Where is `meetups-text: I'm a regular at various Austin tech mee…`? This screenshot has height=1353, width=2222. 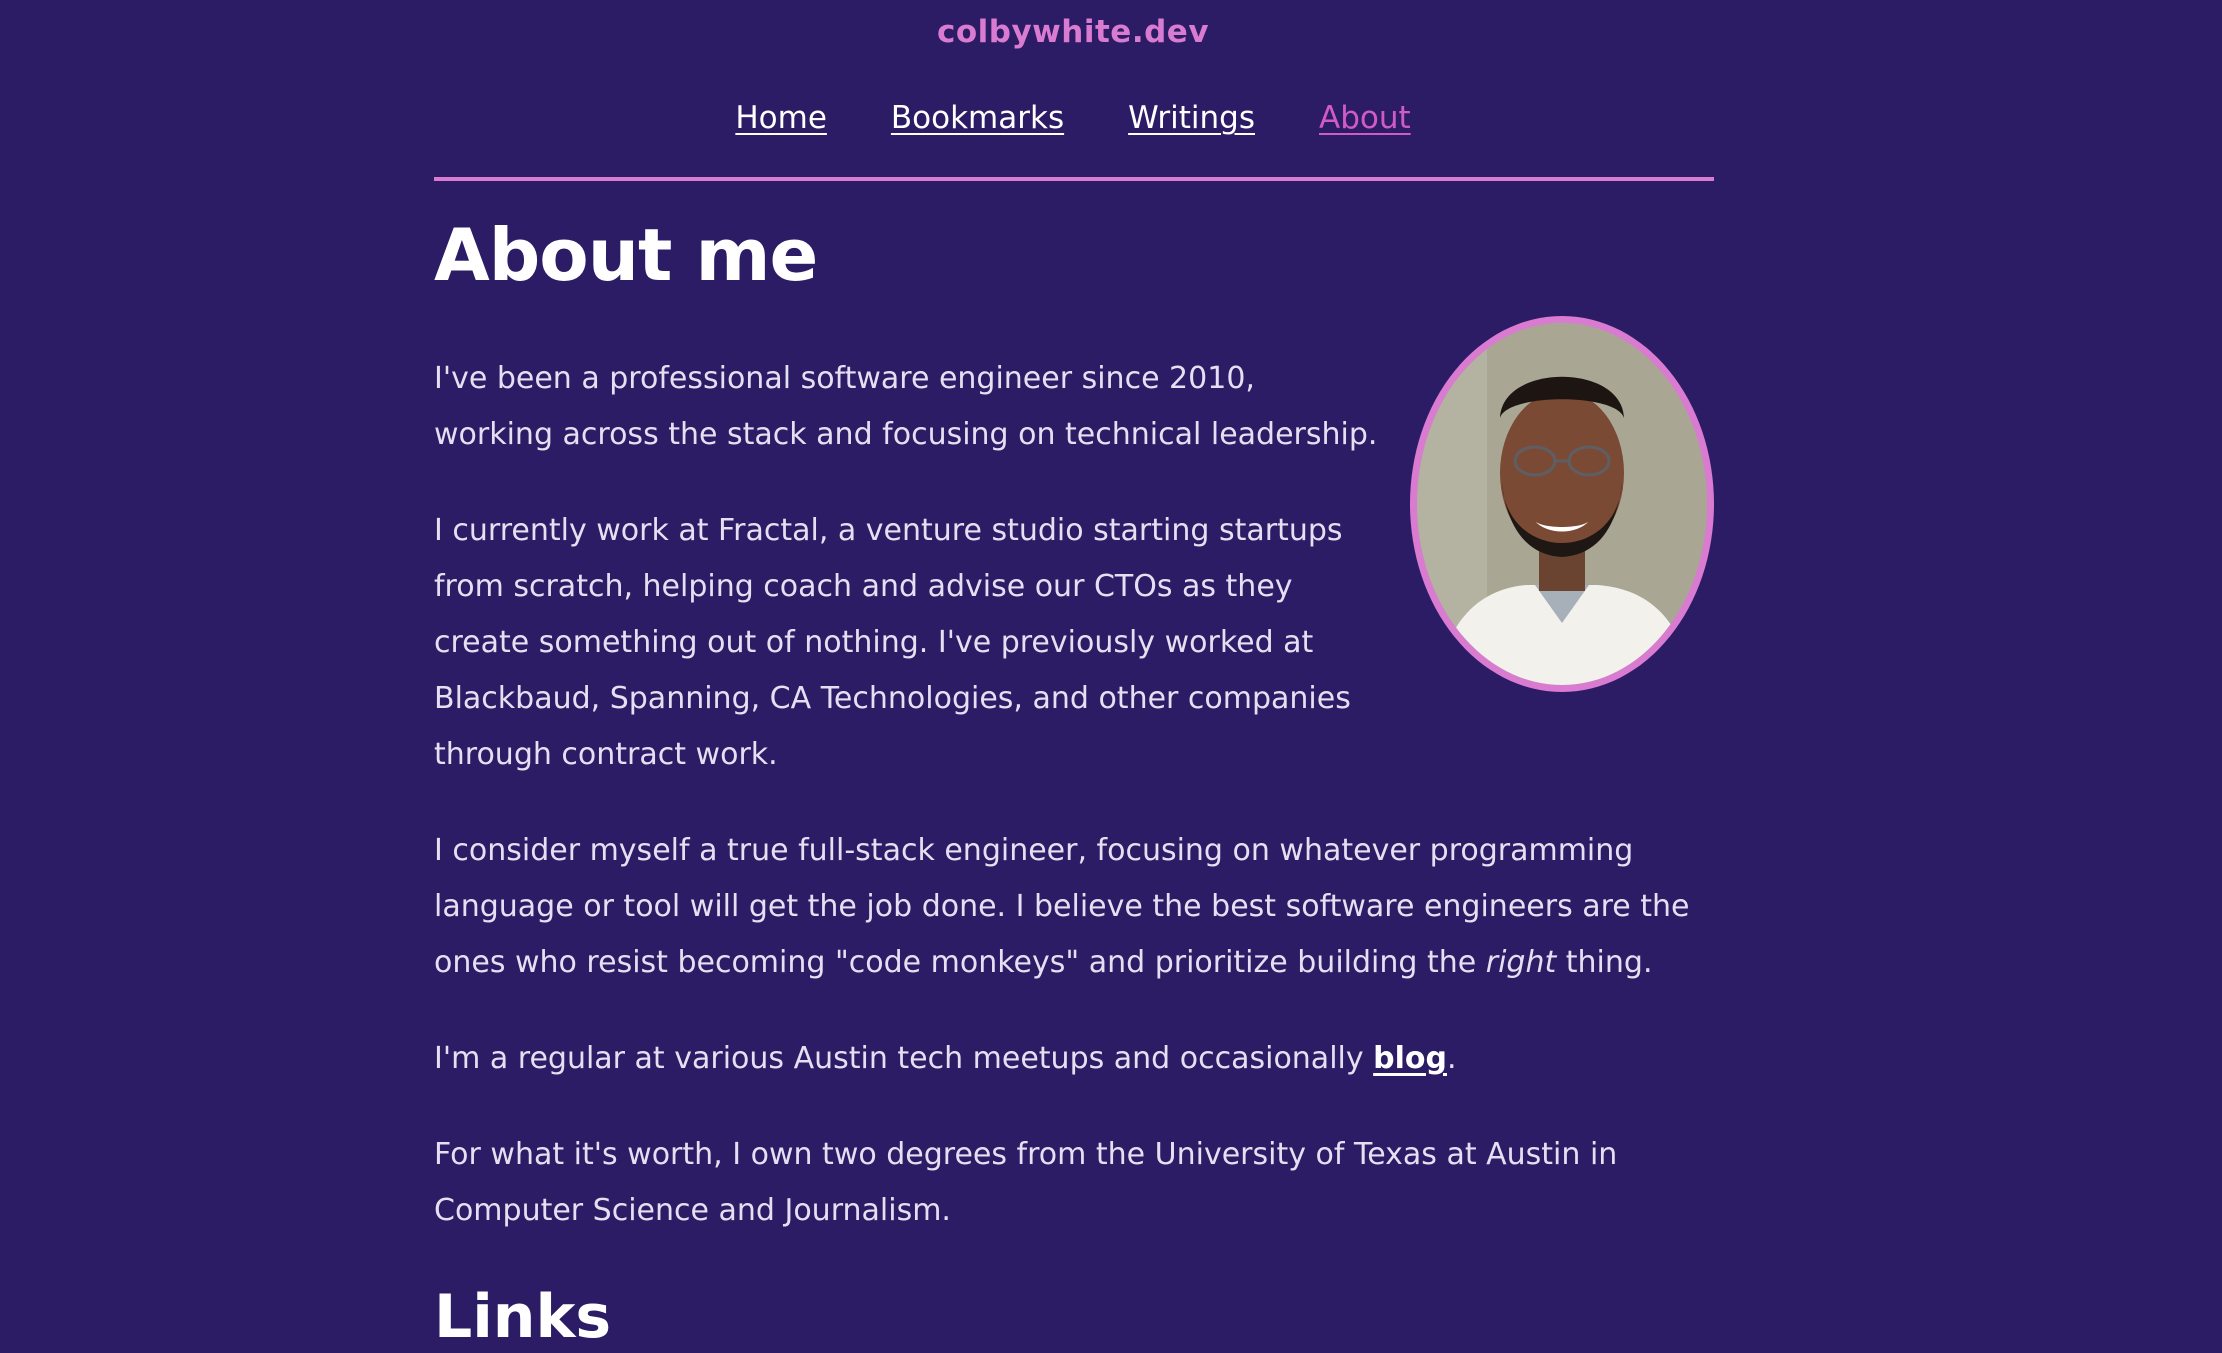 meetups-text: I'm a regular at various Austin tech mee… is located at coordinates (904, 1058).